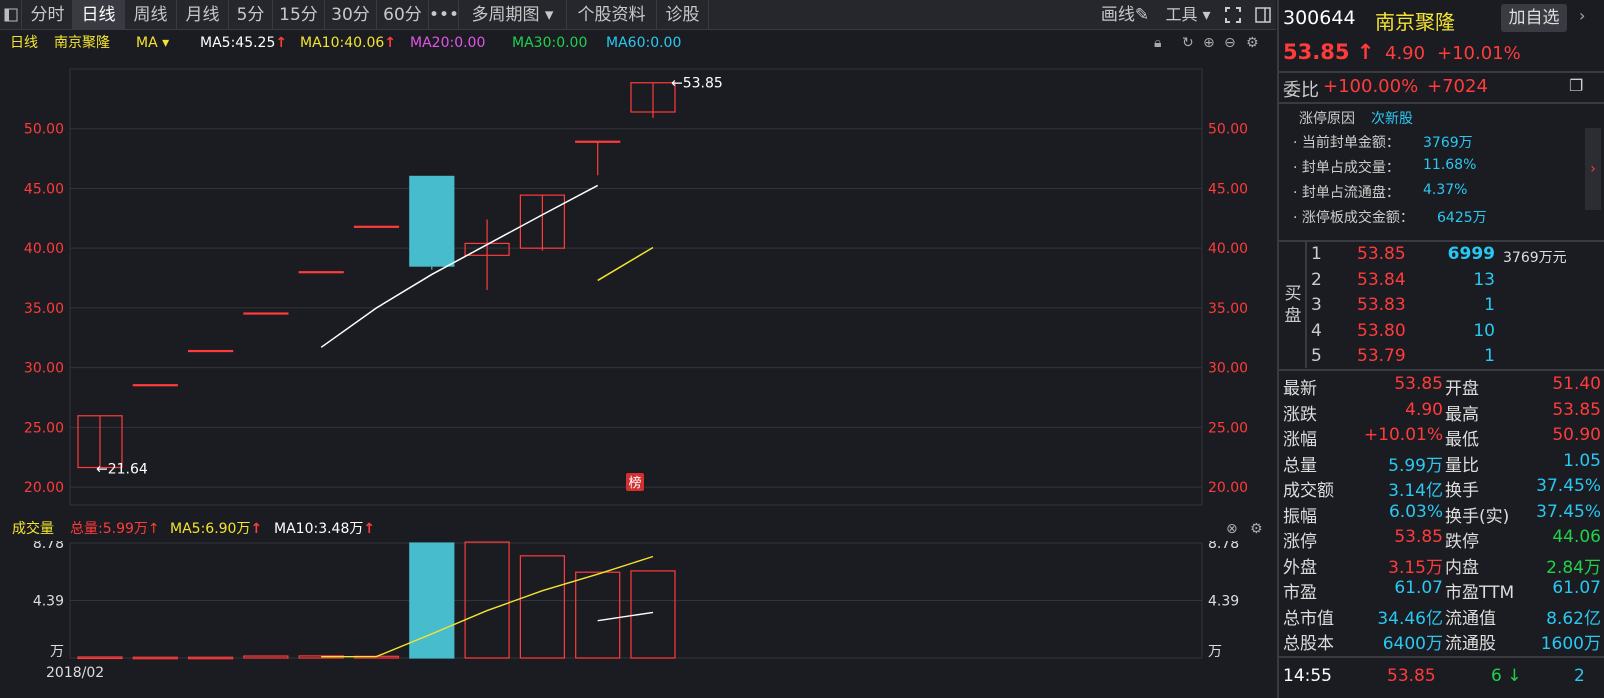 This screenshot has width=1604, height=698. Describe the element at coordinates (1228, 369) in the screenshot. I see `price-tick-right: 30.00` at that location.